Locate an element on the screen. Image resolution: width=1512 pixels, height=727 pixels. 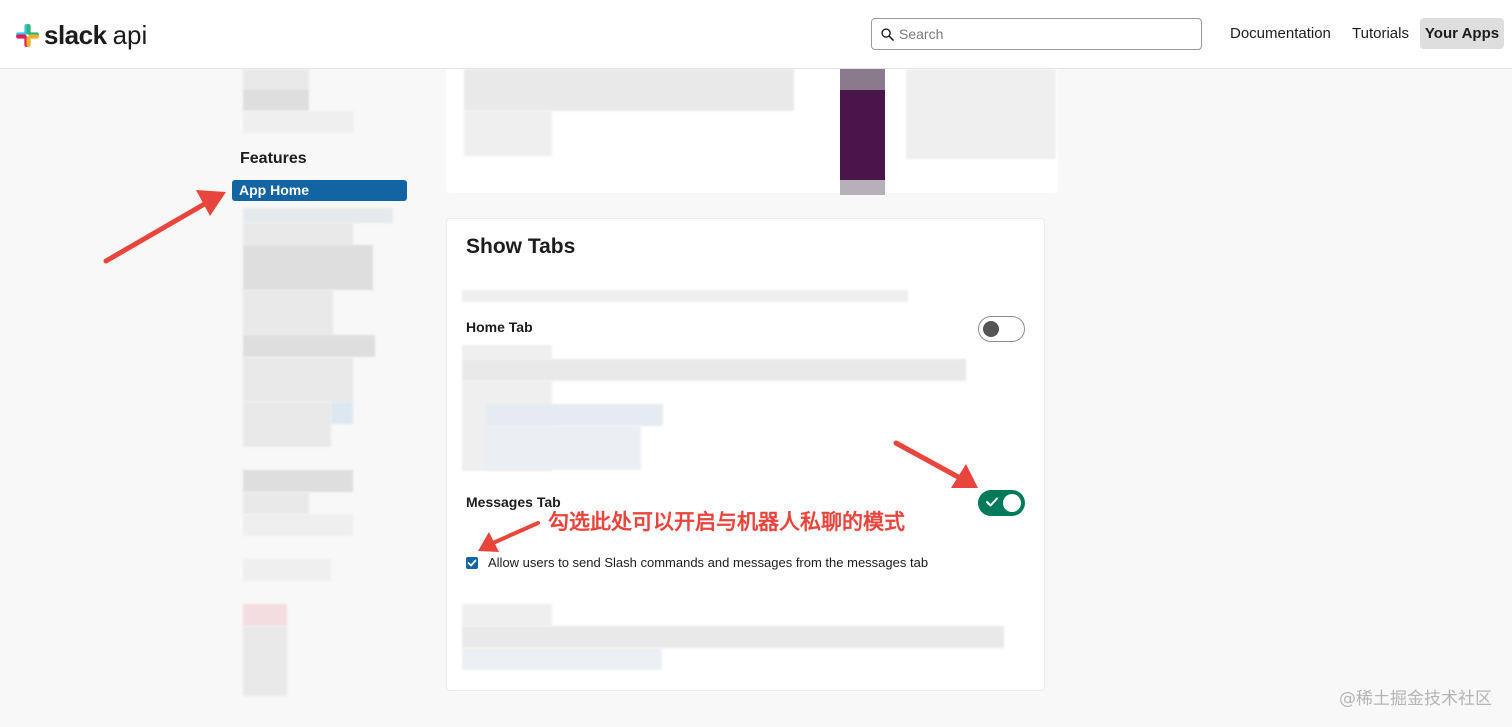
home-tab-toggle is located at coordinates (1001, 329).